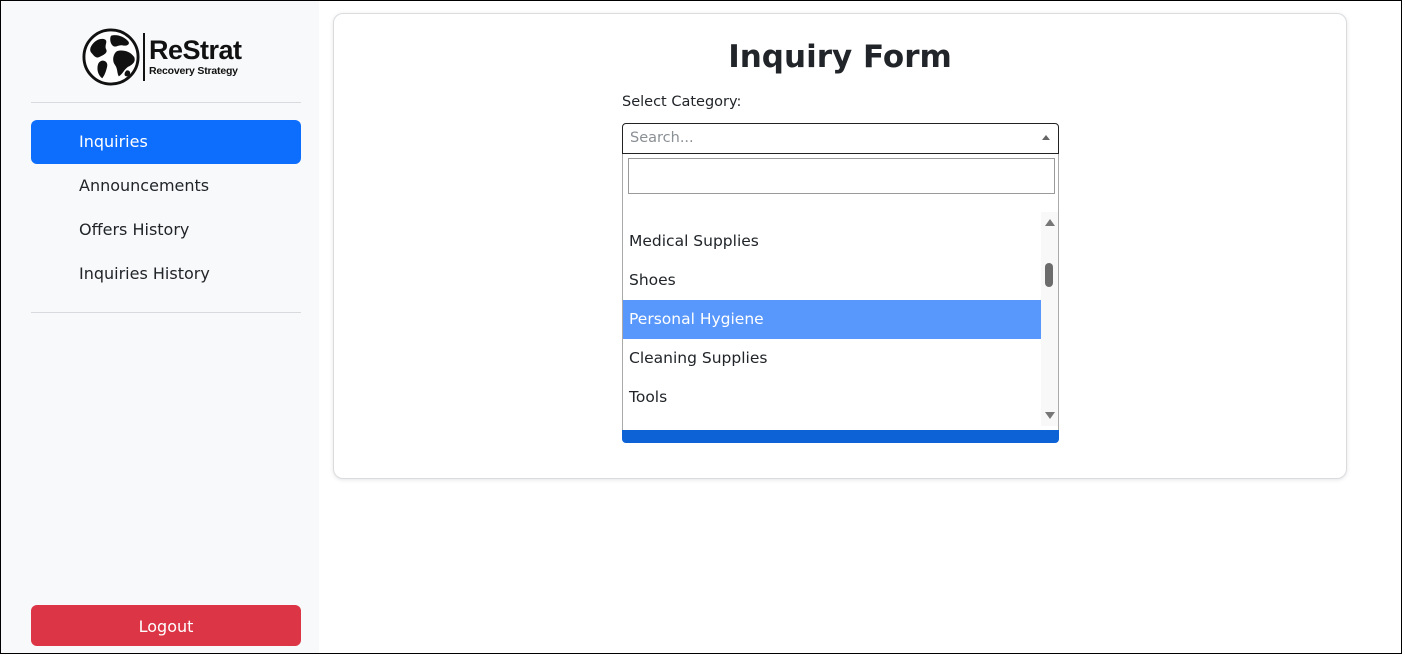  What do you see at coordinates (111, 57) in the screenshot?
I see `globe-icon` at bounding box center [111, 57].